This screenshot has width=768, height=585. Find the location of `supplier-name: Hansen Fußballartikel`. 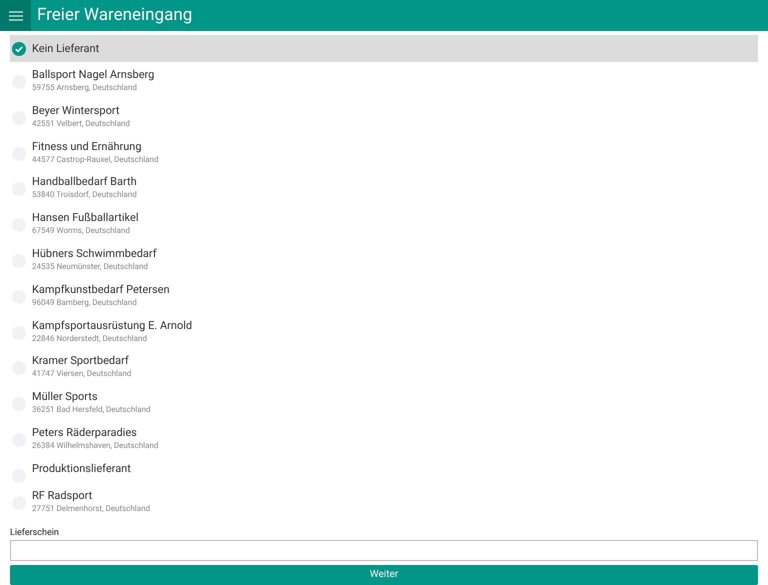

supplier-name: Hansen Fußballartikel is located at coordinates (85, 218).